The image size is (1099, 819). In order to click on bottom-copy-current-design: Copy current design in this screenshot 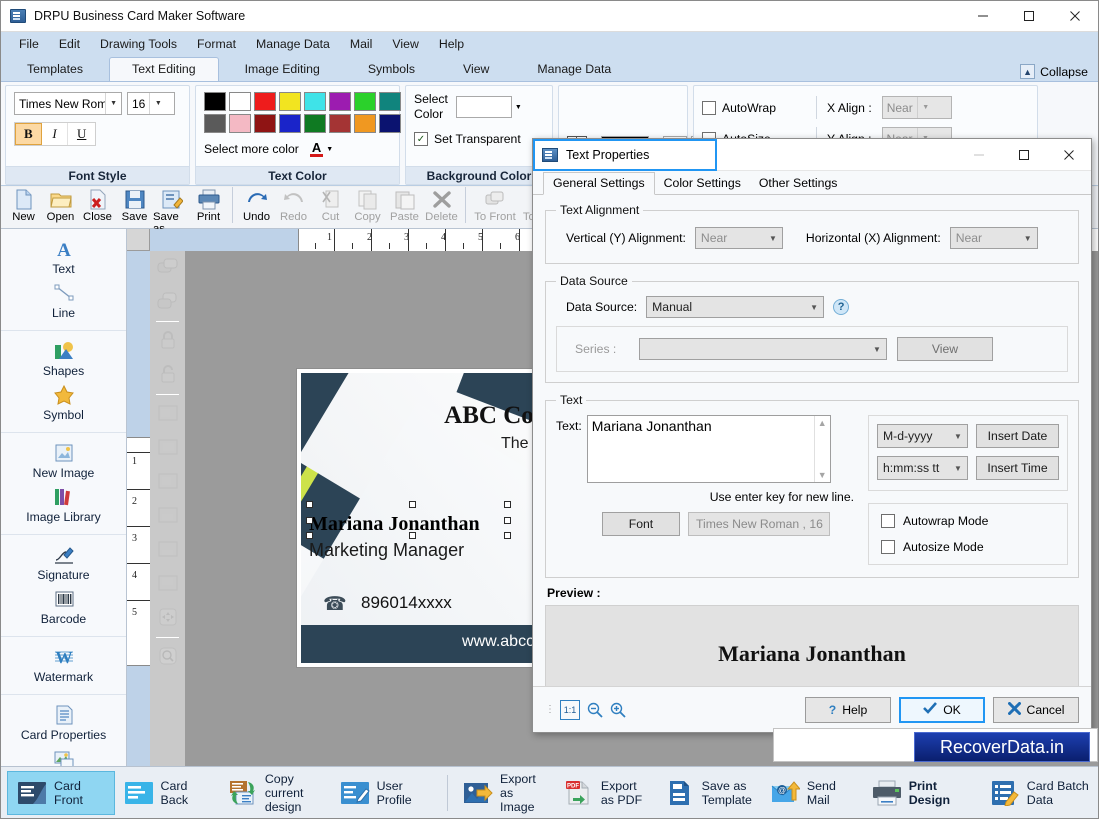, I will do `click(275, 793)`.